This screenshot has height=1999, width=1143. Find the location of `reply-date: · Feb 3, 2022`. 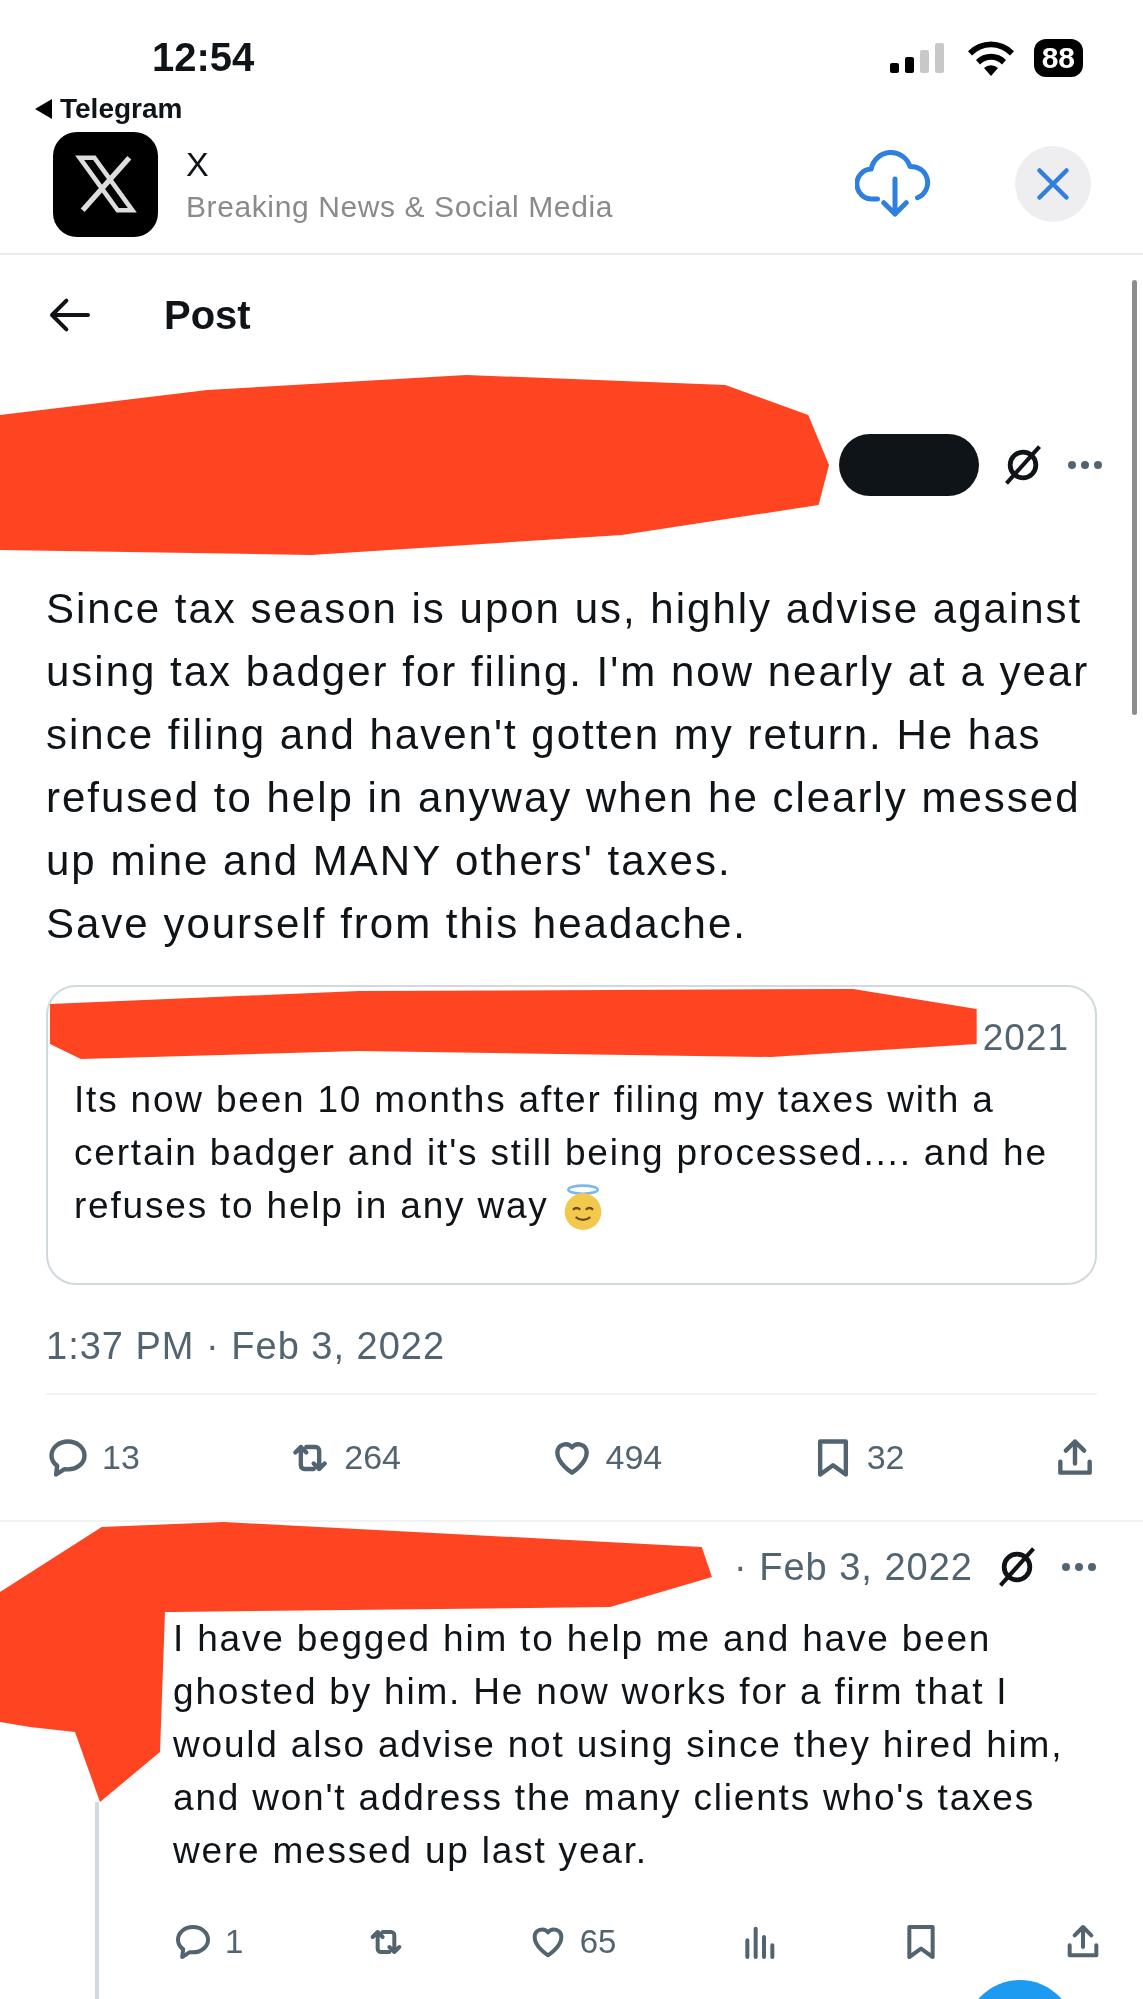

reply-date: · Feb 3, 2022 is located at coordinates (853, 1567).